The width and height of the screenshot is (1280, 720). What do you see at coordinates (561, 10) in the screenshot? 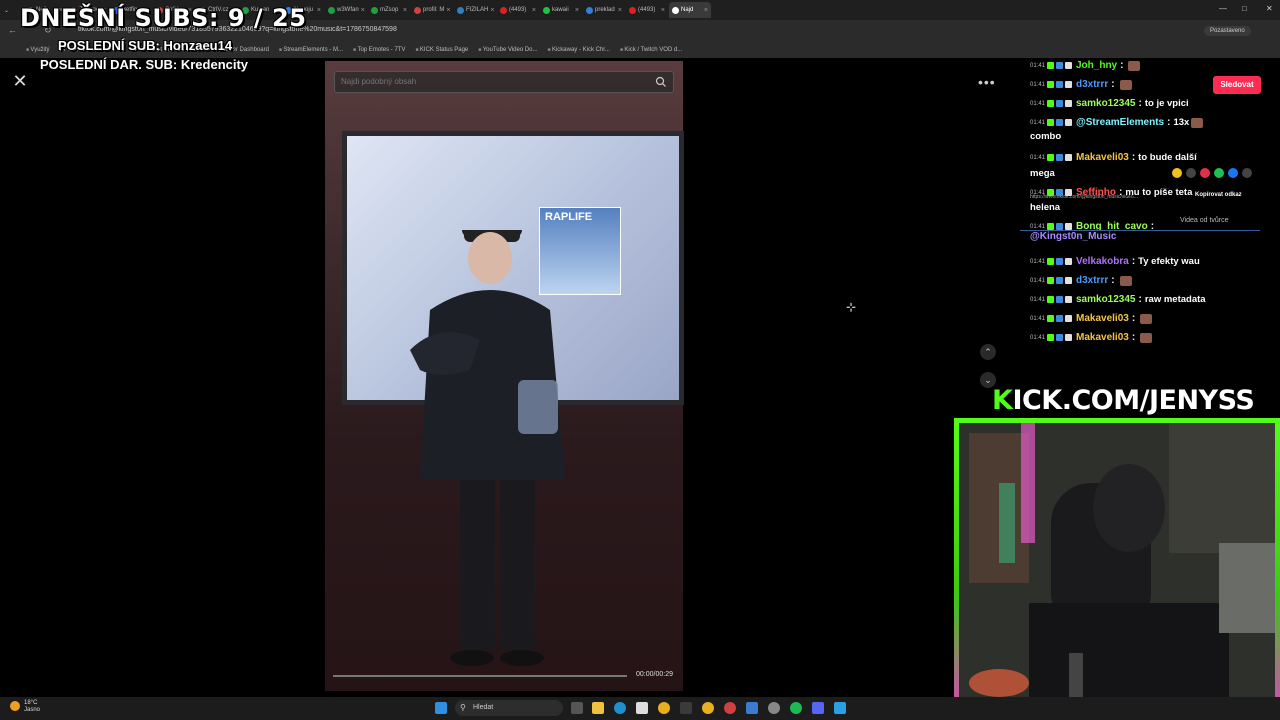
I see `browser-tab: kawaii ×` at bounding box center [561, 10].